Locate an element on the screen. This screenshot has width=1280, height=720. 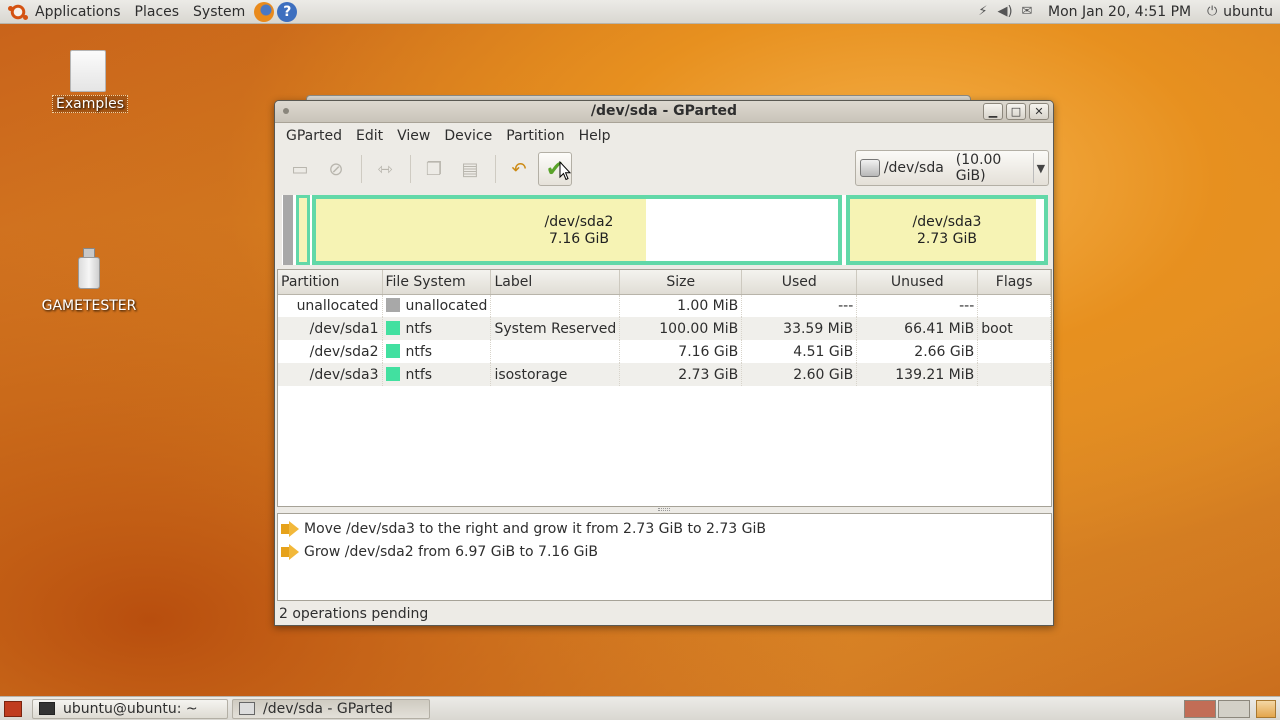
taskbar-item-gparted: /dev/sda - GParted is located at coordinates (331, 708).